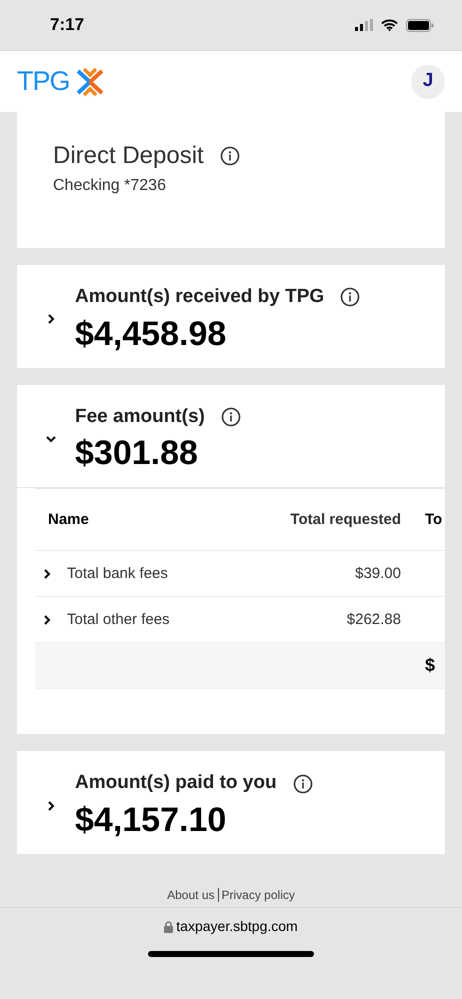 The height and width of the screenshot is (999, 462). What do you see at coordinates (140, 416) in the screenshot?
I see `section-title: Fee amount(s)` at bounding box center [140, 416].